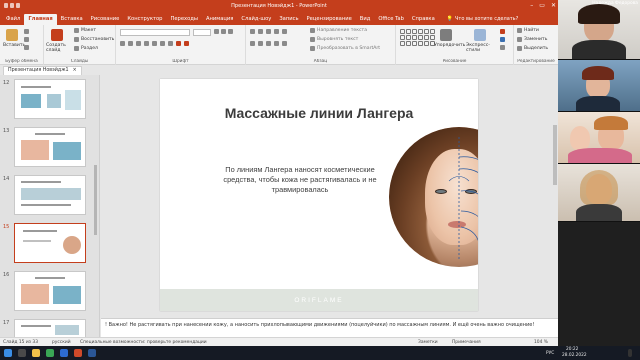 This screenshot has height=360, width=640. What do you see at coordinates (40, 19) in the screenshot?
I see `tab-home: Главная` at bounding box center [40, 19].